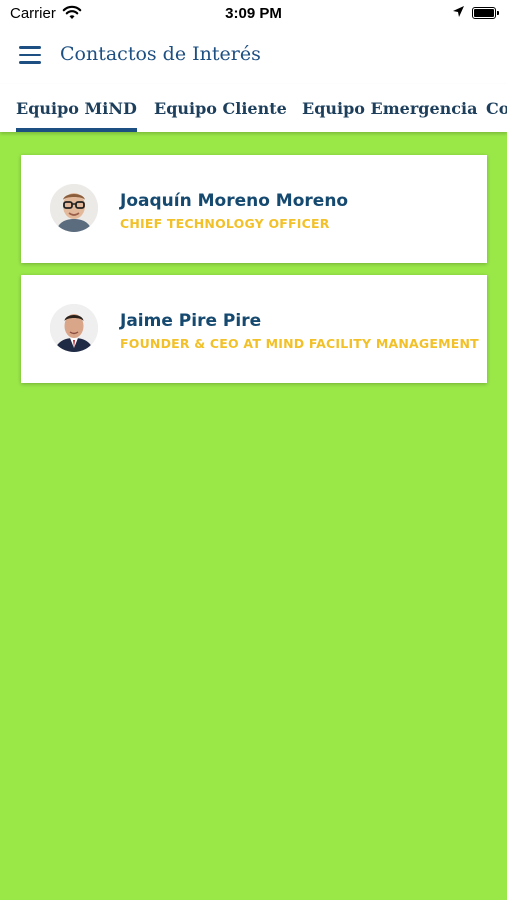 The height and width of the screenshot is (900, 507). Describe the element at coordinates (458, 14) in the screenshot. I see `location-arrow-icon` at that location.